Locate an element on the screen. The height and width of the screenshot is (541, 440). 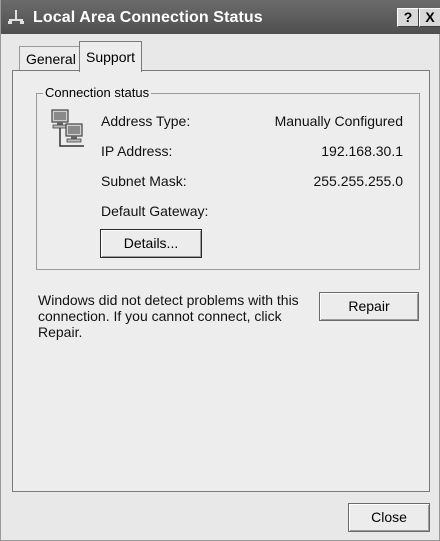
repair-button: Repair is located at coordinates (369, 306).